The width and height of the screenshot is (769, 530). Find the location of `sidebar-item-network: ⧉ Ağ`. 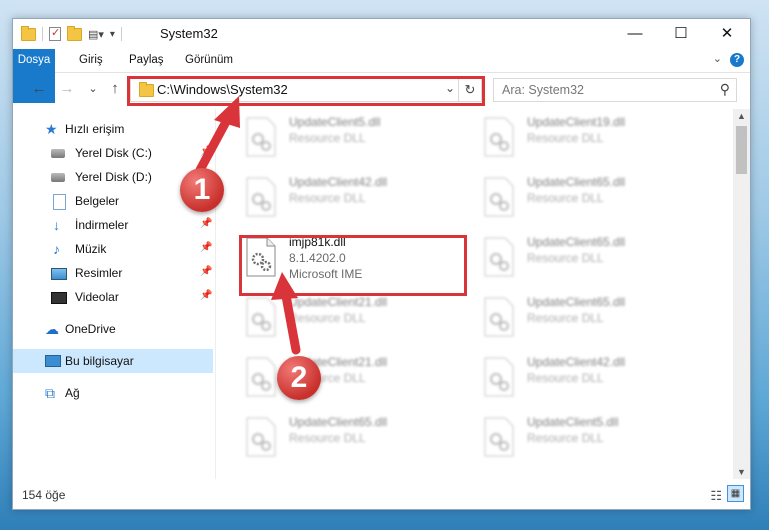

sidebar-item-network: ⧉ Ağ is located at coordinates (113, 393).